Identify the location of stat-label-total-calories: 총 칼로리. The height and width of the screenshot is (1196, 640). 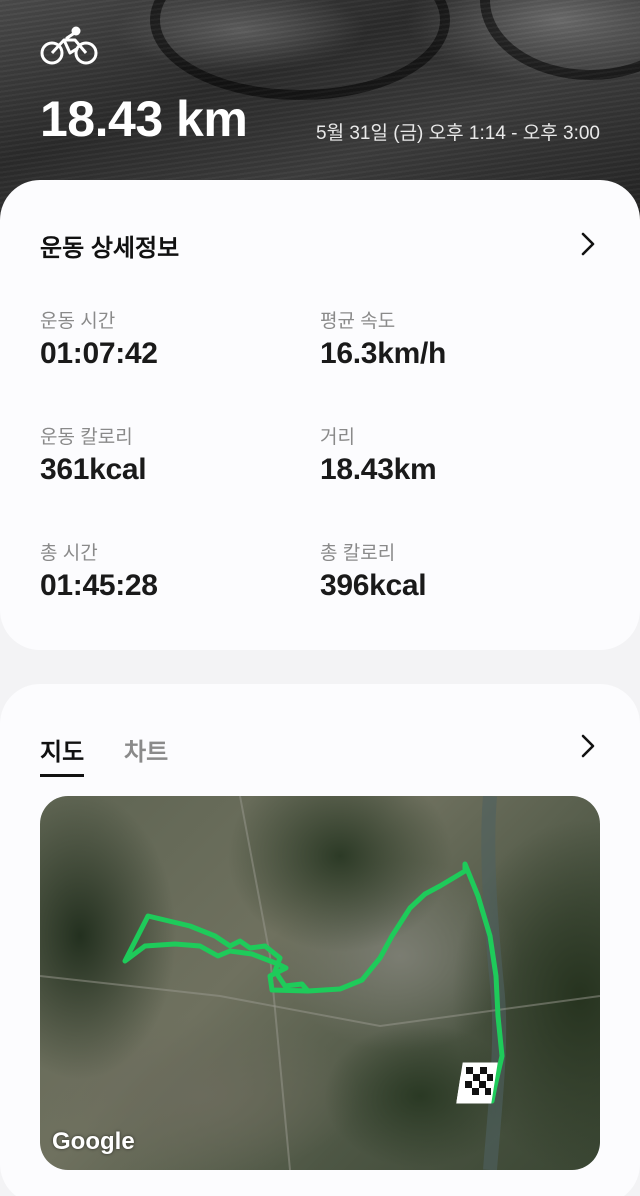
(358, 553).